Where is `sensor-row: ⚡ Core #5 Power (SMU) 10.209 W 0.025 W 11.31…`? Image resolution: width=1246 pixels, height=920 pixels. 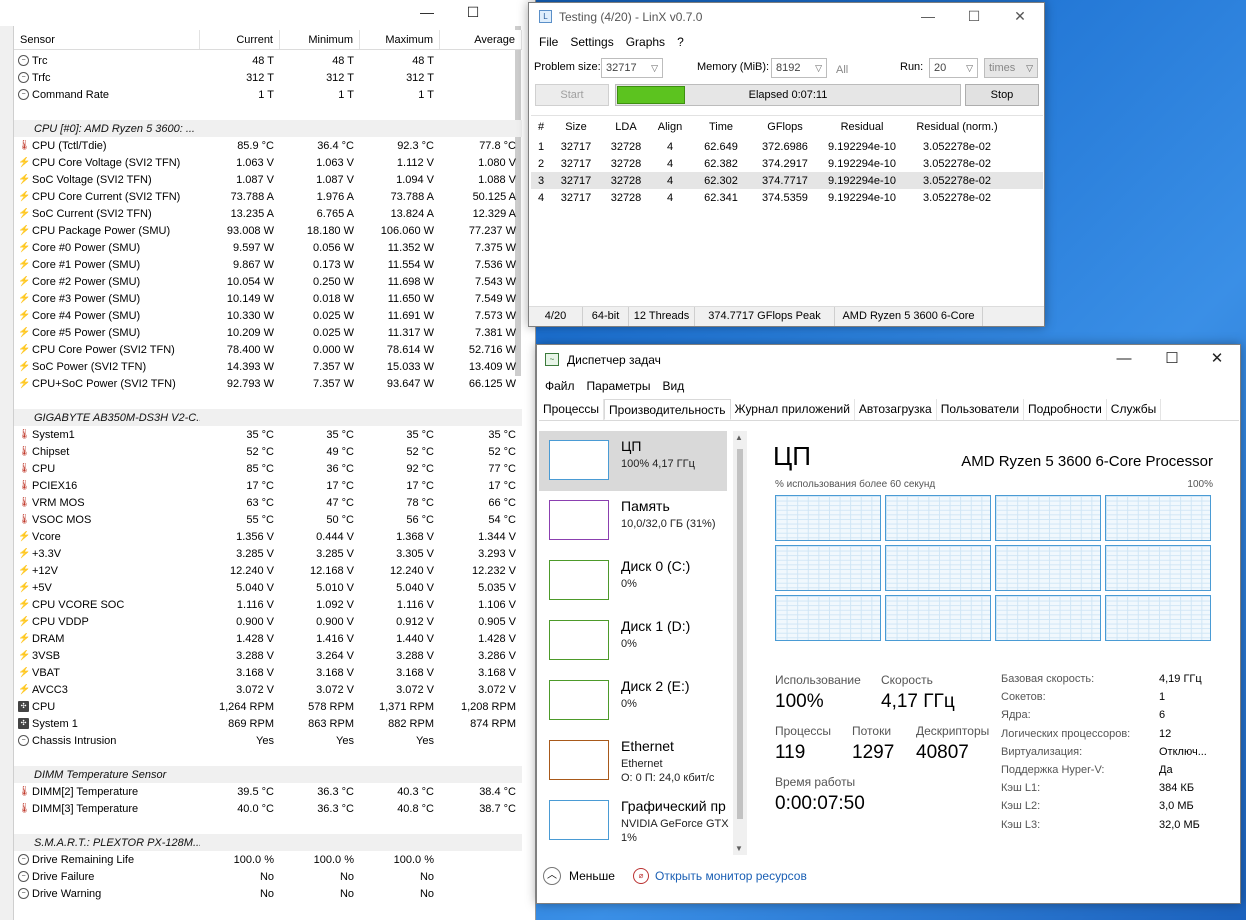 sensor-row: ⚡ Core #5 Power (SMU) 10.209 W 0.025 W 11.31… is located at coordinates (268, 332).